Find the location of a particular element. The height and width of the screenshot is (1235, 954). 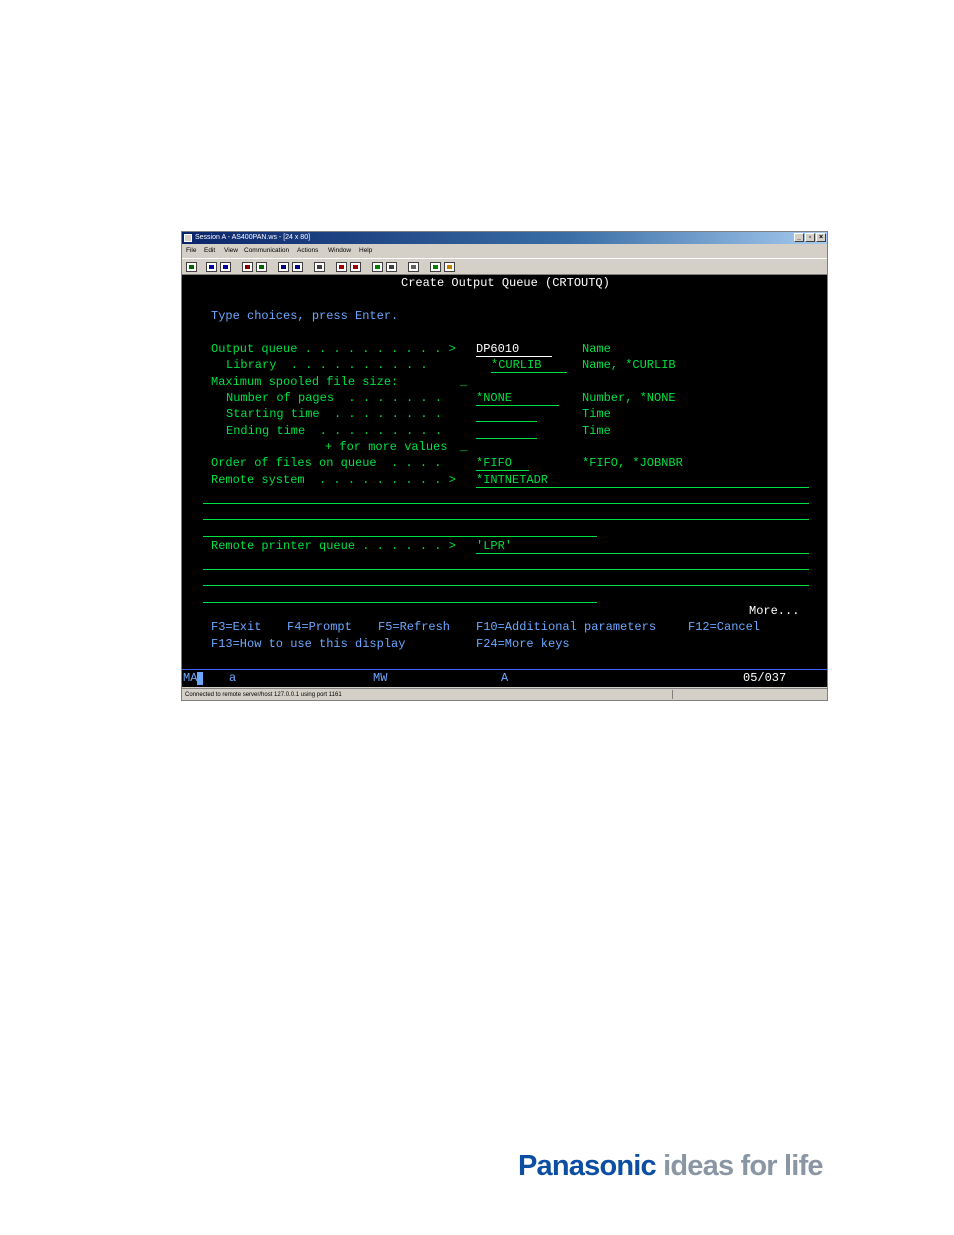

menu-file: File is located at coordinates (191, 251).